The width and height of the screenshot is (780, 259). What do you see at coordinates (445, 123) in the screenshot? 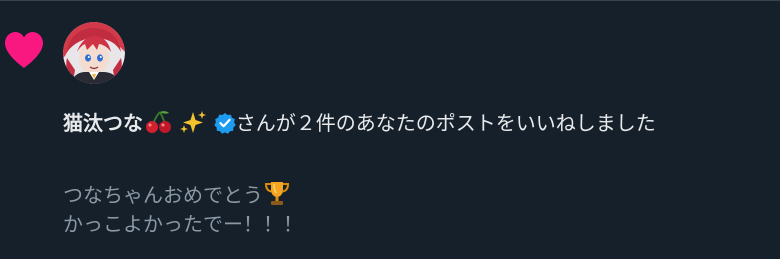
I see `action-text: さんが２件のあなたのポストをいいねしました` at bounding box center [445, 123].